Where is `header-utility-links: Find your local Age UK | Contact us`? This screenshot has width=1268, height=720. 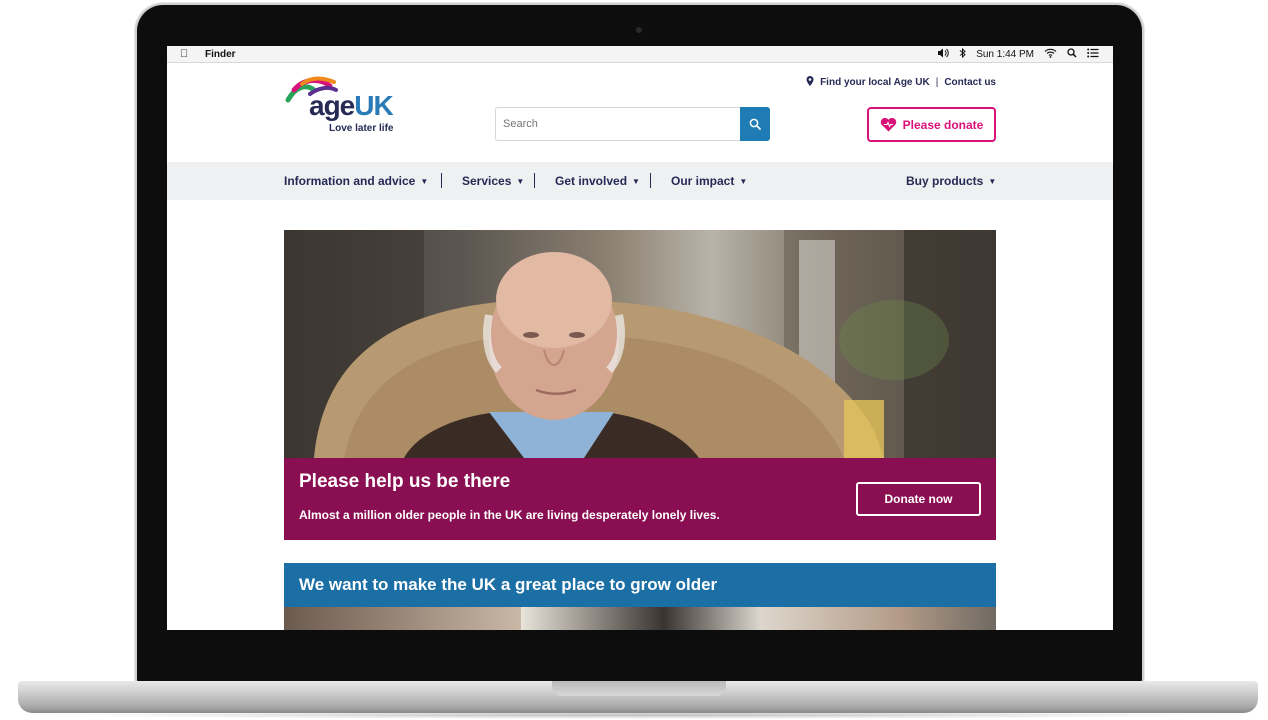
header-utility-links: Find your local Age UK | Contact us is located at coordinates (901, 82).